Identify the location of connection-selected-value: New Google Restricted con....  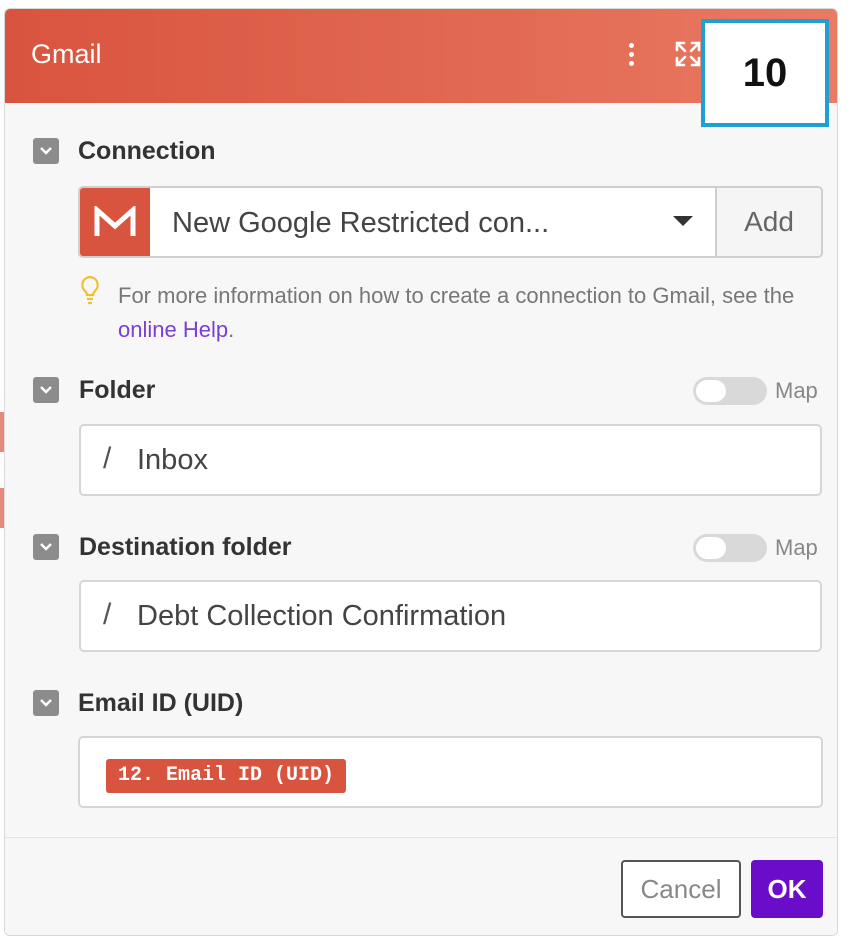
(361, 223).